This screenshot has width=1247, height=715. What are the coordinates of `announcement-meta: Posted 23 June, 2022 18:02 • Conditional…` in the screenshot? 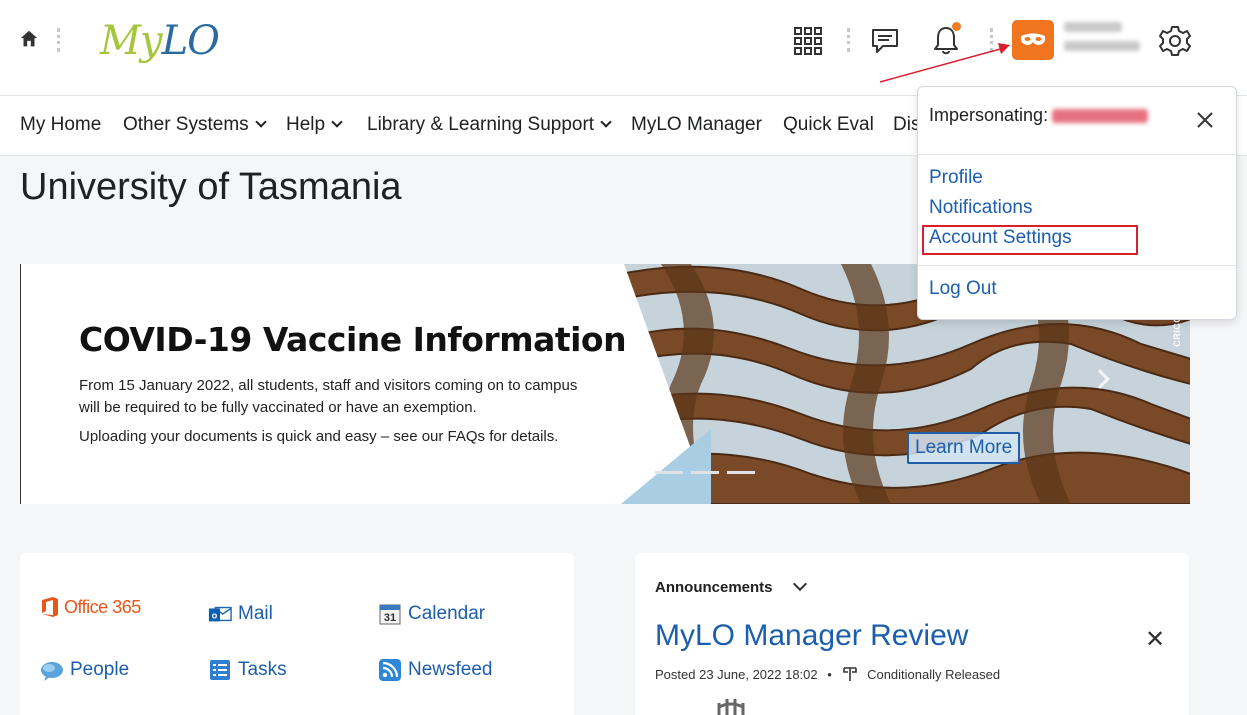 It's located at (827, 674).